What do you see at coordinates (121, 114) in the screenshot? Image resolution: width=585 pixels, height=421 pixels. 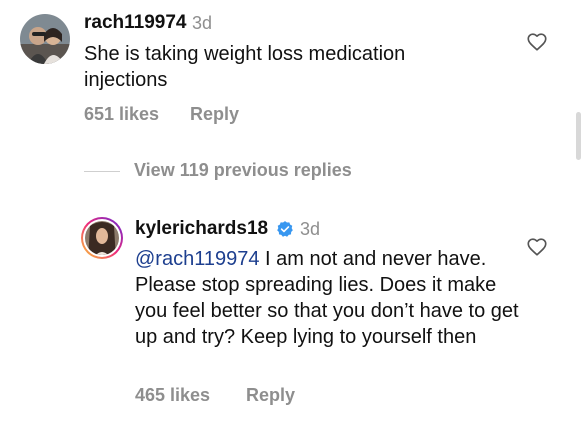 I see `like-count: 651 likes` at bounding box center [121, 114].